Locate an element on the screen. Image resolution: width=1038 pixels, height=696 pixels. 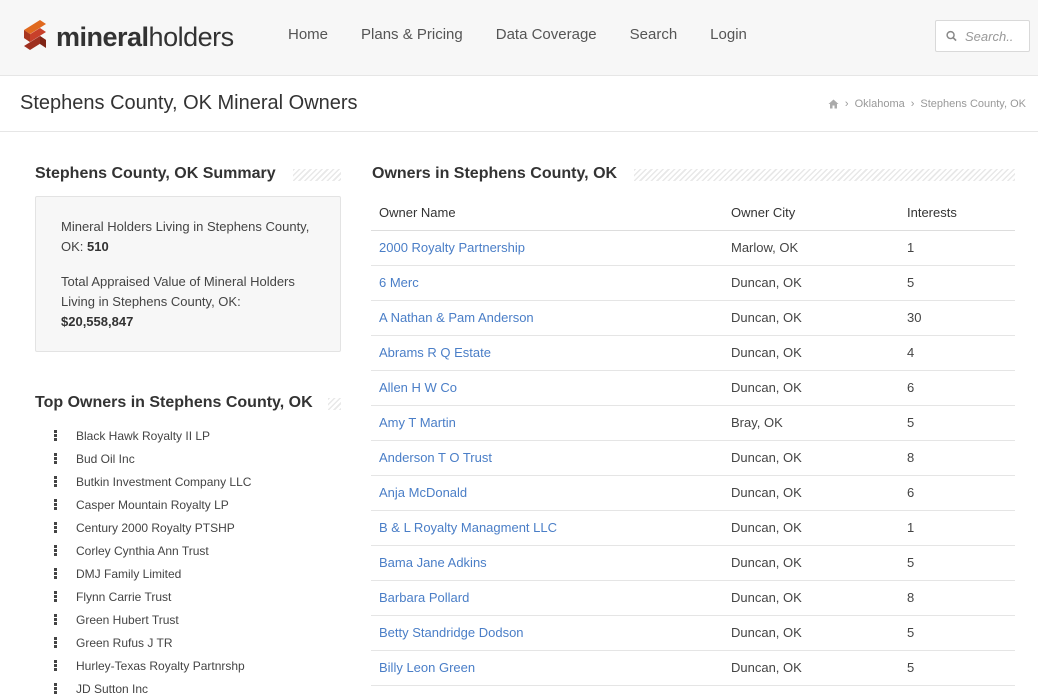
owner-name-cell: Anderson T O Trust is located at coordinates (547, 458).